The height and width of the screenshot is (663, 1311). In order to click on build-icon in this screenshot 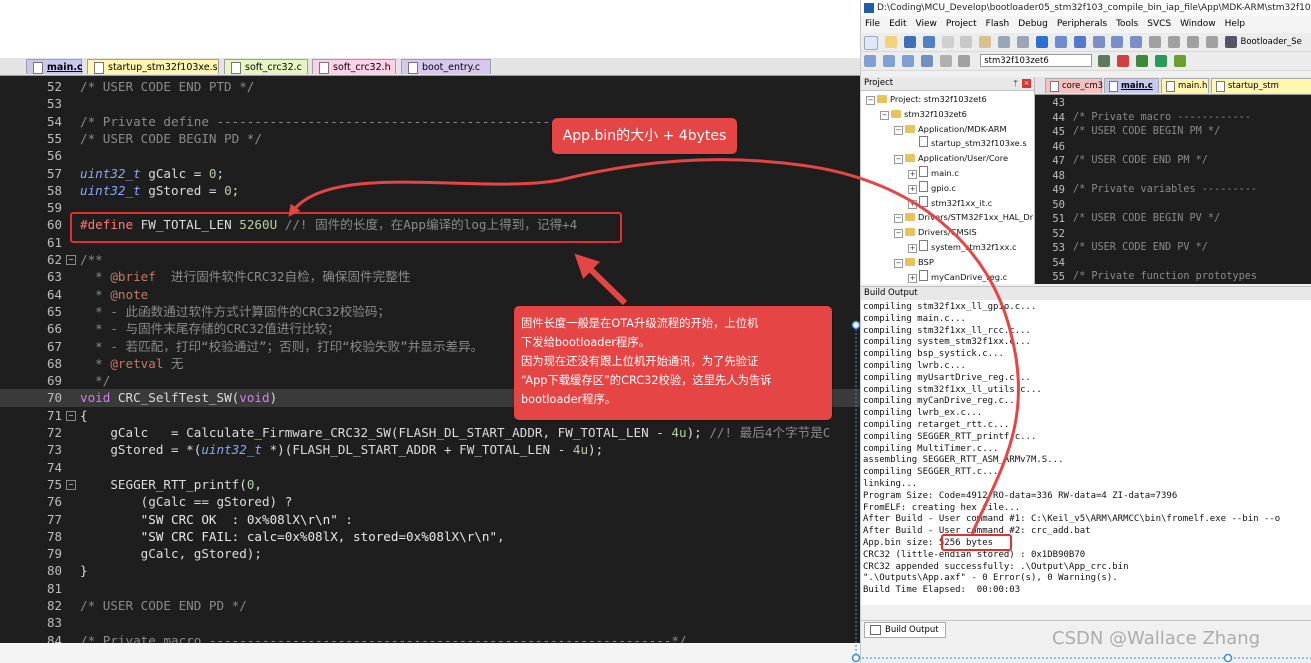, I will do `click(888, 61)`.